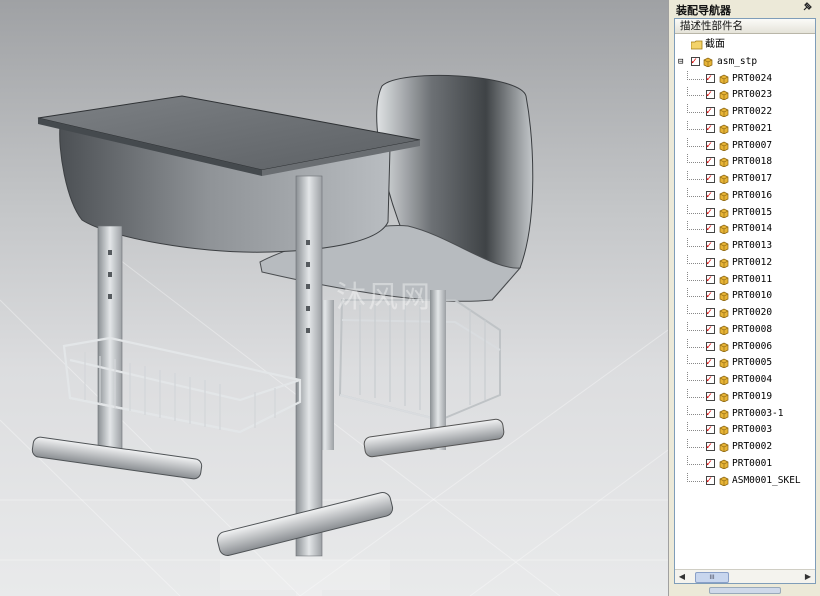  Describe the element at coordinates (752, 145) in the screenshot. I see `tree-node-label: PRT0007` at that location.